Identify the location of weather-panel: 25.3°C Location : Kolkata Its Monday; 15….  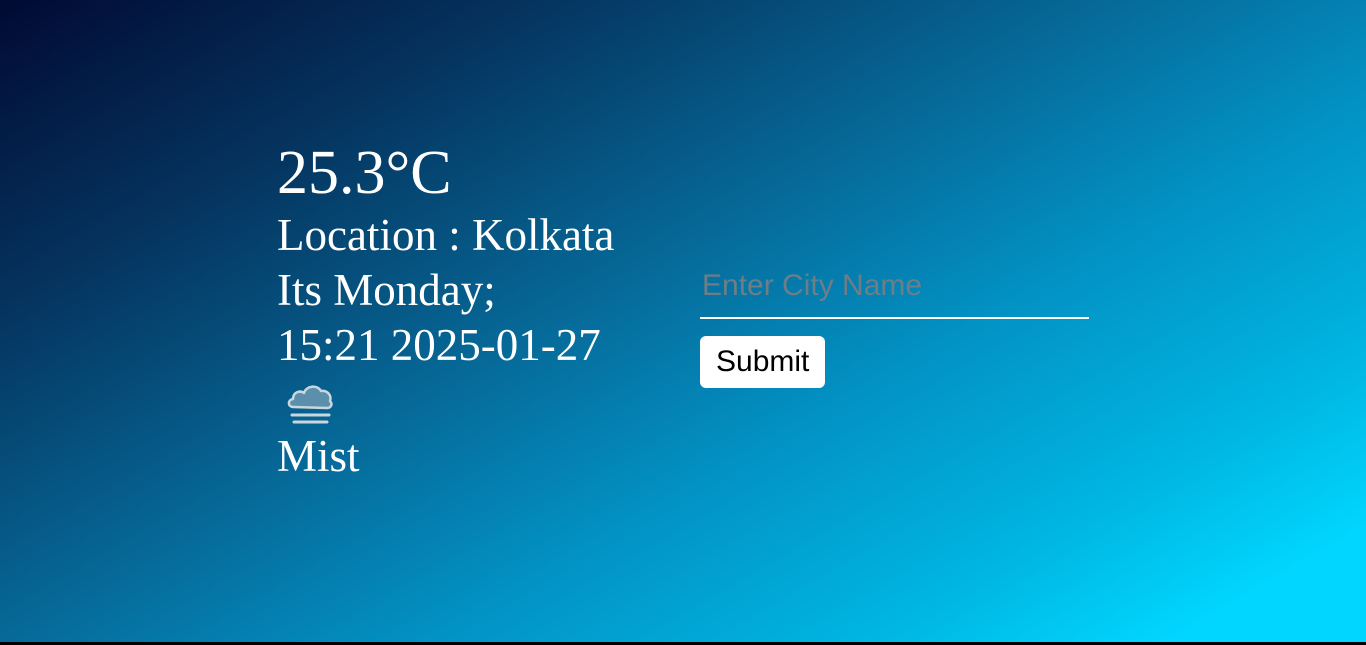
(445, 311).